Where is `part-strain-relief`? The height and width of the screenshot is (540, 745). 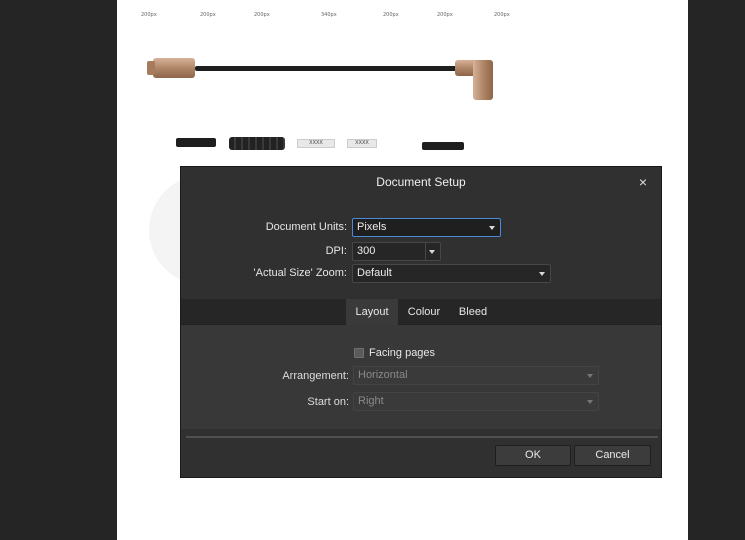 part-strain-relief is located at coordinates (257, 143).